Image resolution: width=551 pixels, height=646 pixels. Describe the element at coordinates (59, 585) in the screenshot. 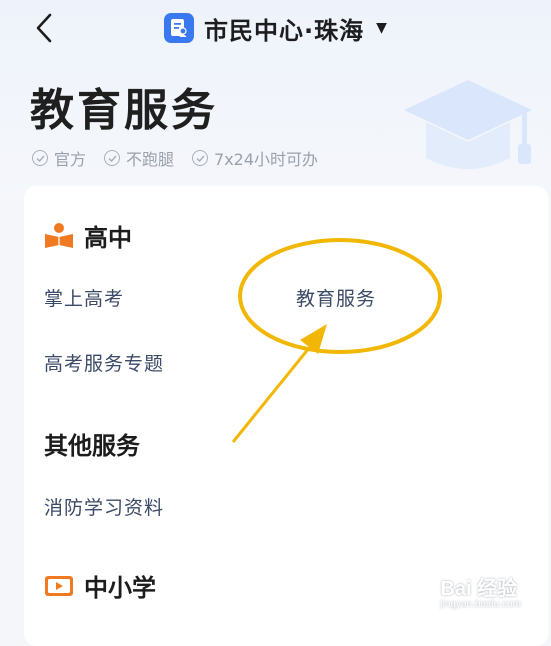

I see `video-play-icon` at that location.